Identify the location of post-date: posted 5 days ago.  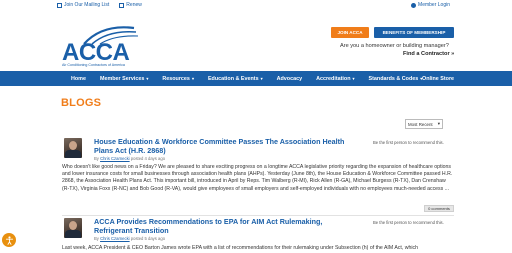
(148, 238).